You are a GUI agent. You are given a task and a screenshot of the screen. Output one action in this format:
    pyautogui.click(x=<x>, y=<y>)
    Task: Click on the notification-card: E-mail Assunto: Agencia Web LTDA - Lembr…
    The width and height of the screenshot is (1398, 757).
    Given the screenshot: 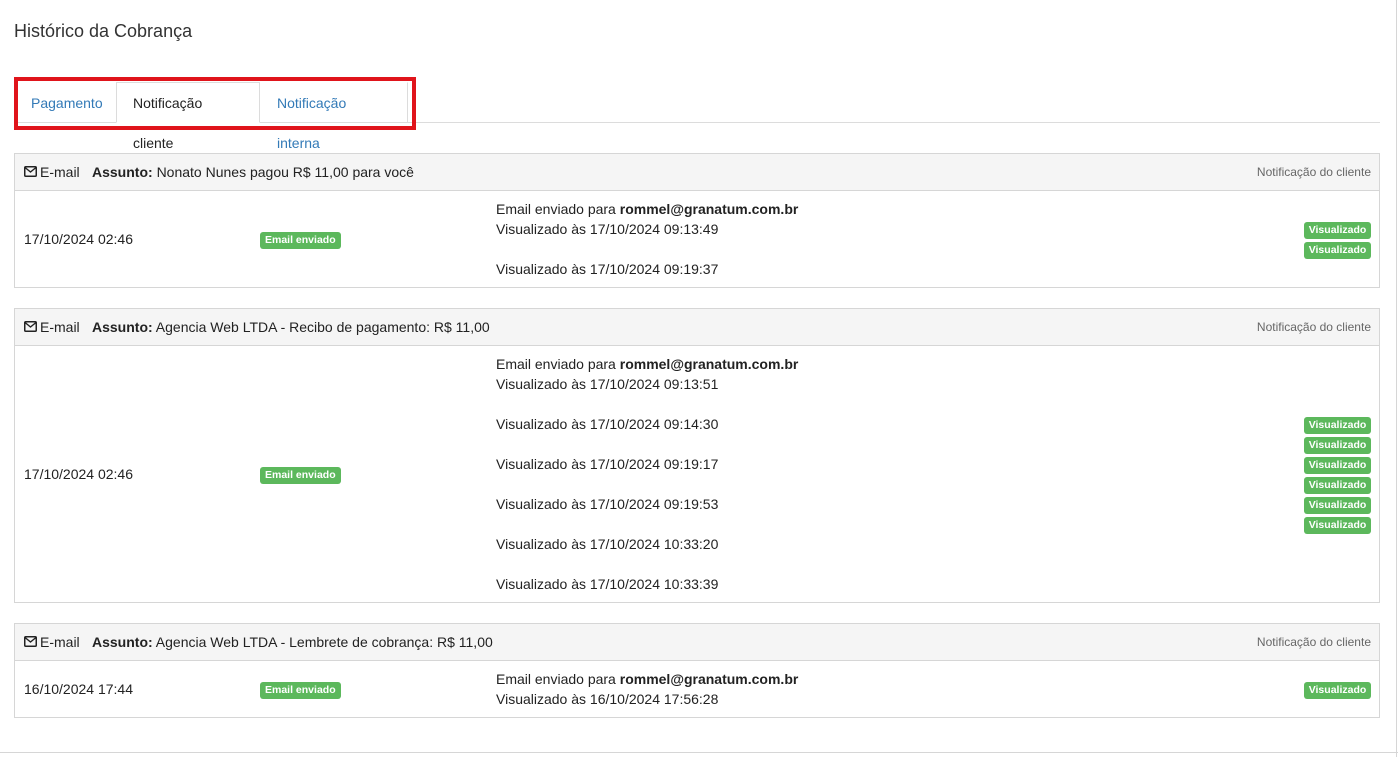 What is the action you would take?
    pyautogui.click(x=697, y=670)
    